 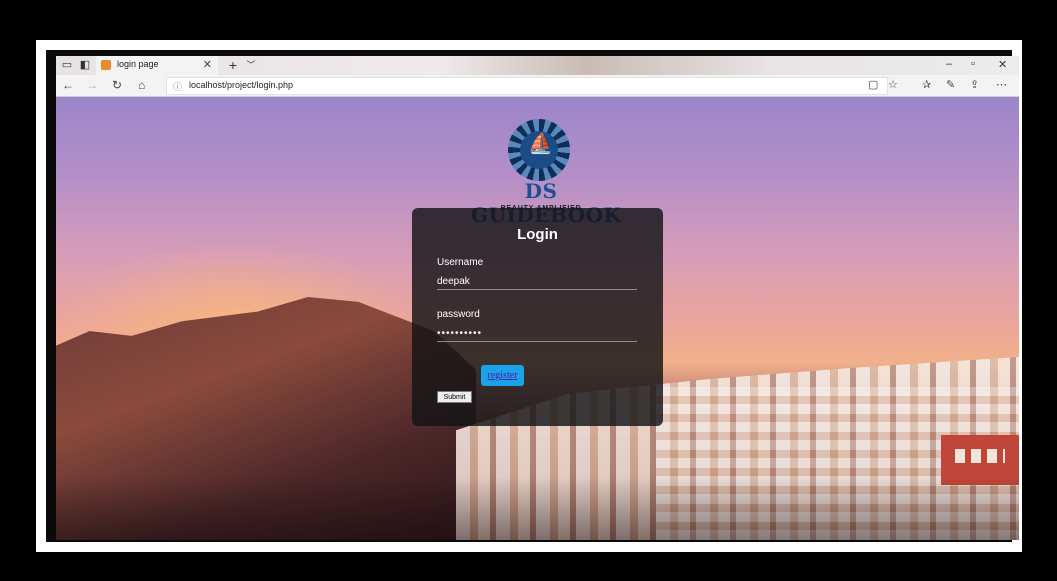 What do you see at coordinates (241, 85) in the screenshot?
I see `url-text: localhost/project/login.php` at bounding box center [241, 85].